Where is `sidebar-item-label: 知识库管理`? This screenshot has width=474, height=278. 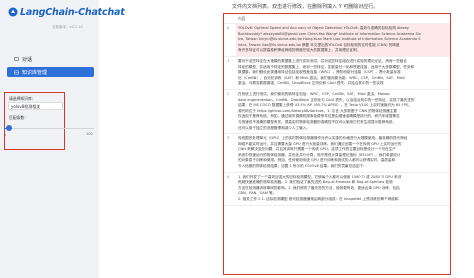 sidebar-item-label: 知识库管理 is located at coordinates (35, 72).